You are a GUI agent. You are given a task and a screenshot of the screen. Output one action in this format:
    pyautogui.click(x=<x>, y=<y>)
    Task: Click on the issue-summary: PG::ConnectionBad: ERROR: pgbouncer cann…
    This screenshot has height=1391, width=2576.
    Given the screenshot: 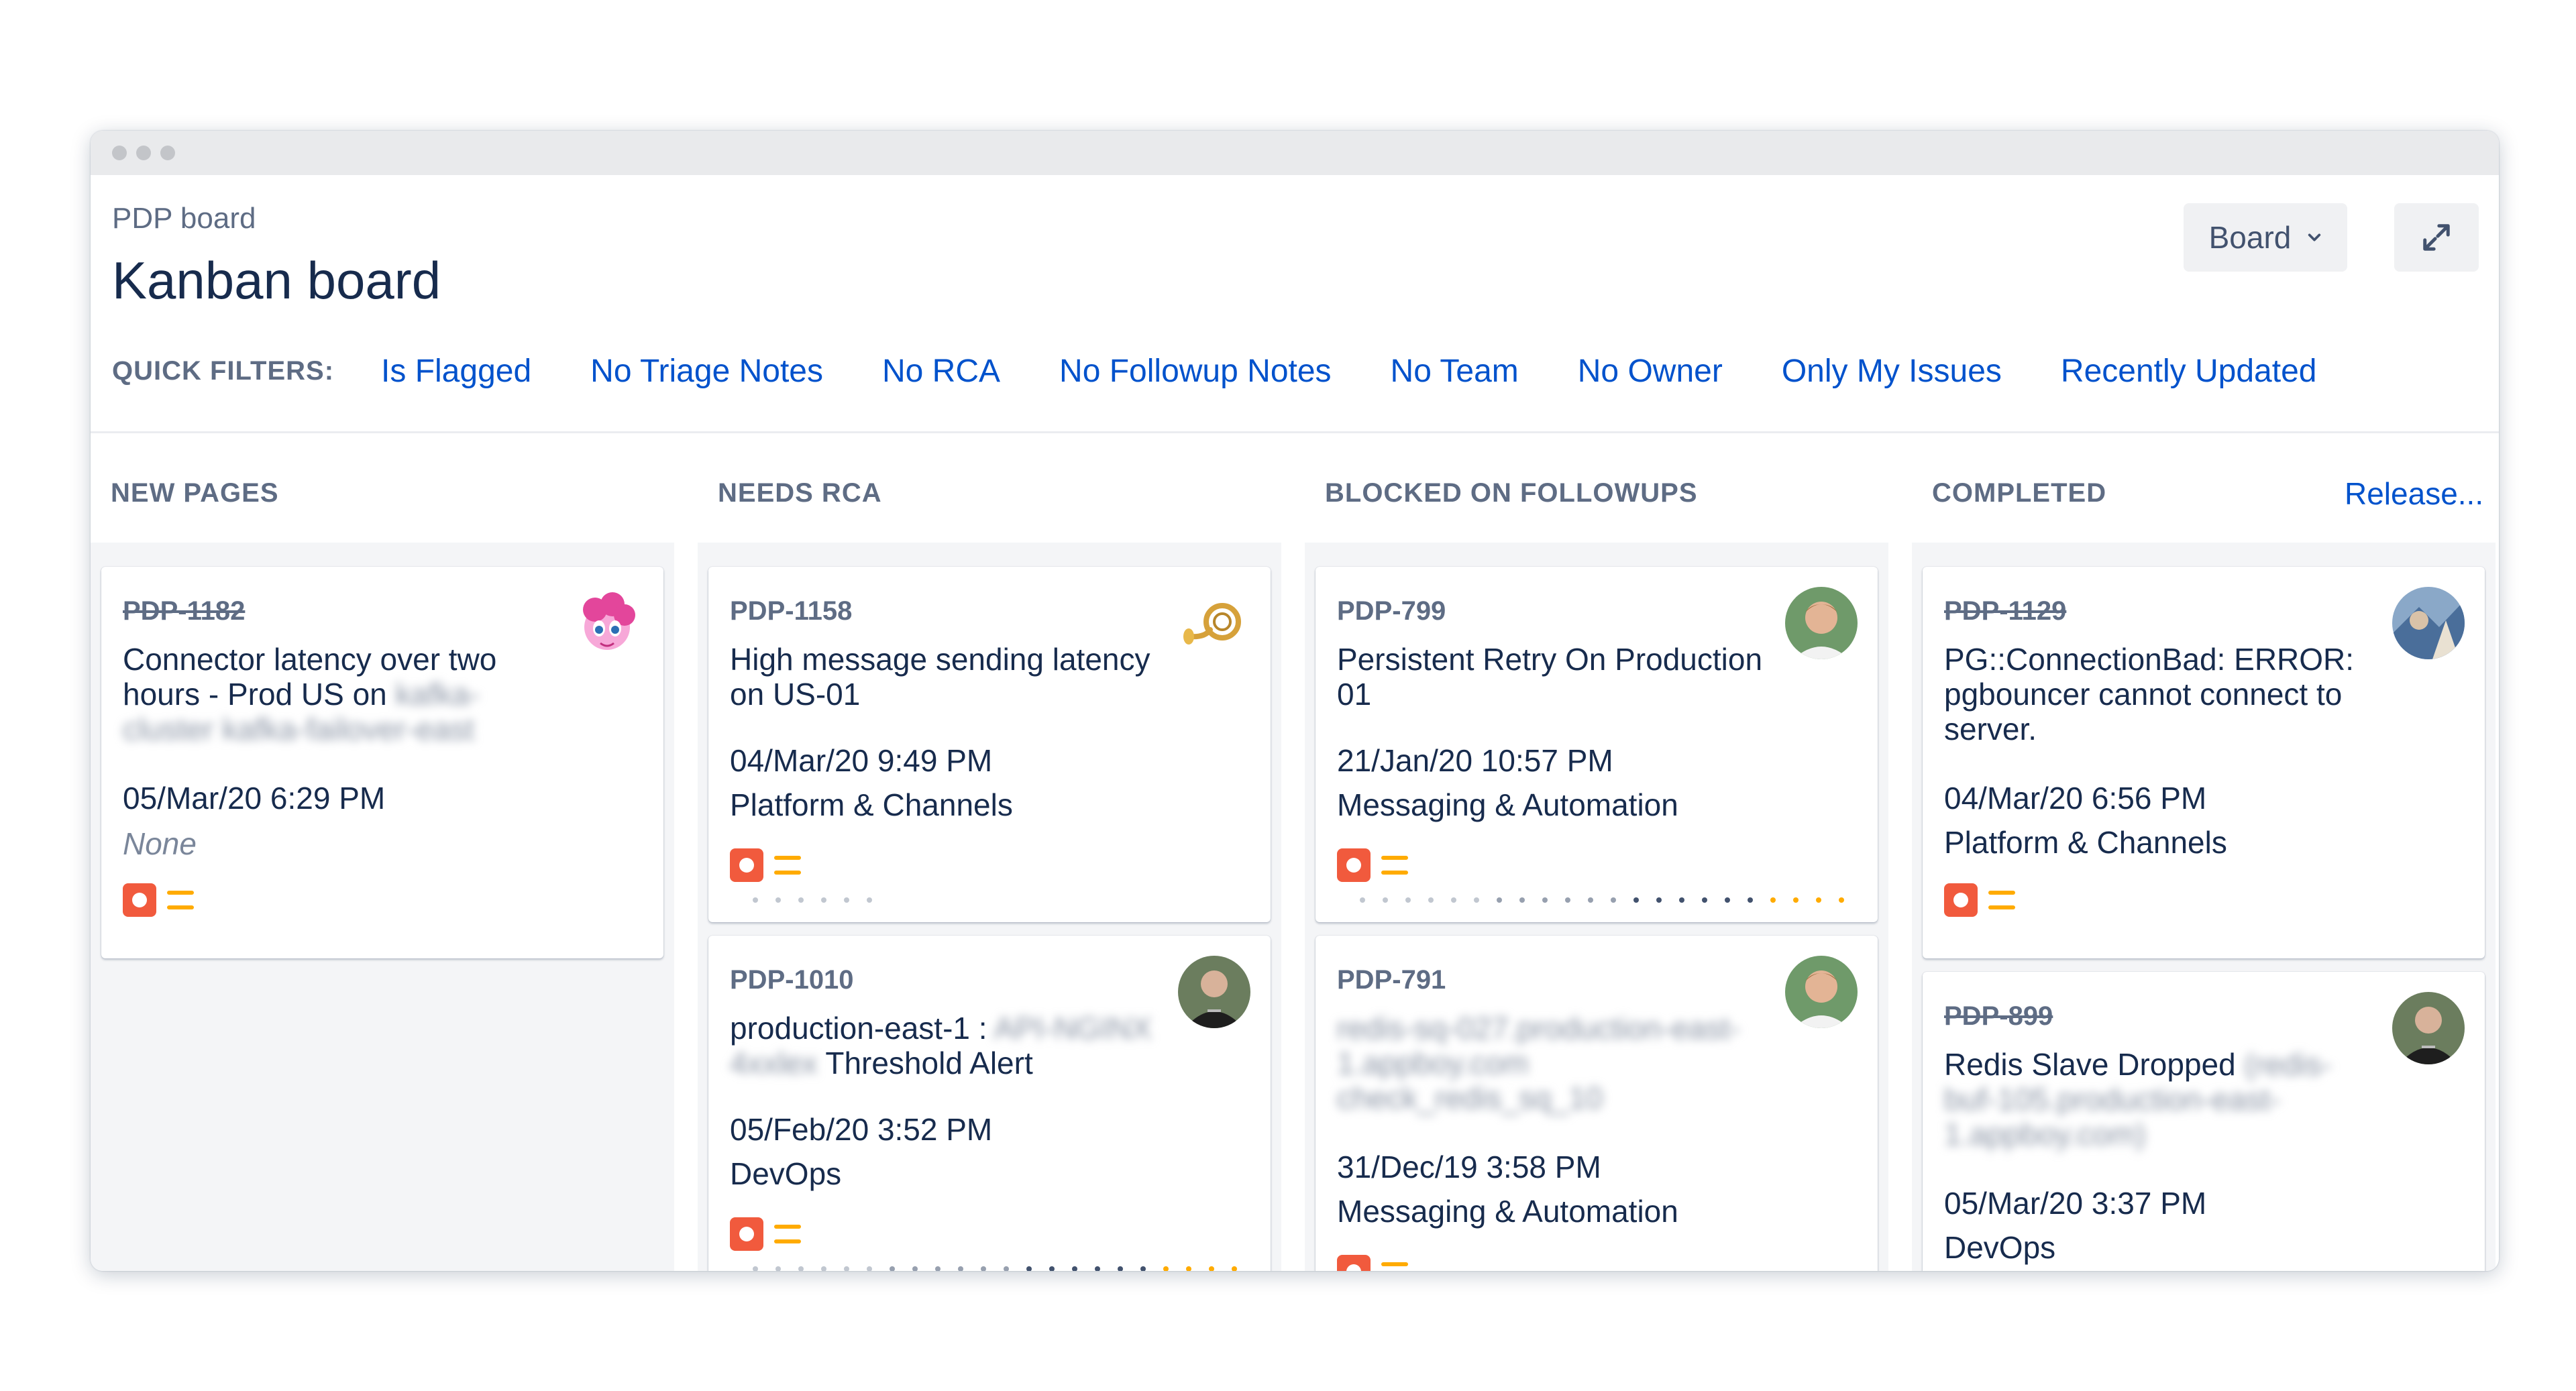 What is the action you would take?
    pyautogui.click(x=2149, y=694)
    